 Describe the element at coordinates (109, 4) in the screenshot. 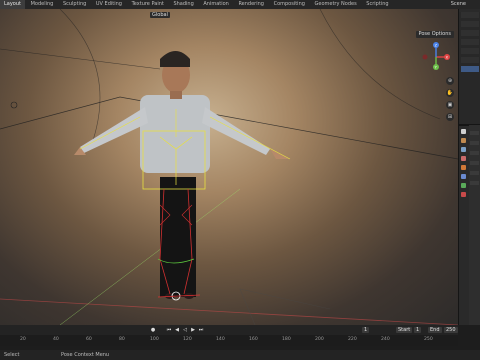

I see `tab-uv-editing: UV Editing` at that location.